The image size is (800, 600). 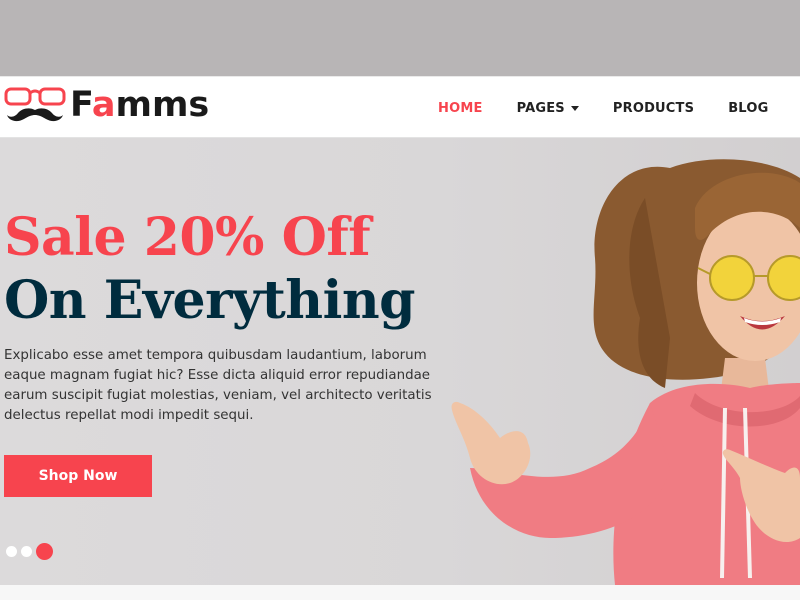 I want to click on nav-home: HOME, so click(x=460, y=108).